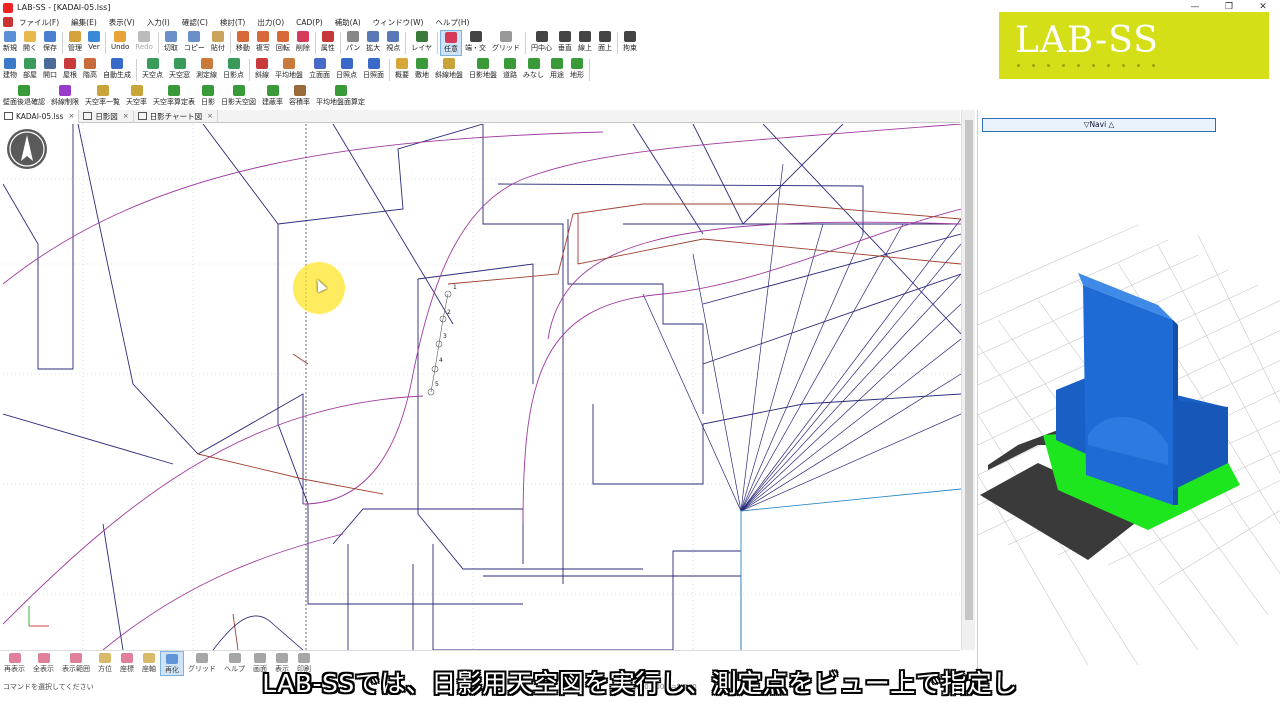  I want to click on toolbar2-button-12: 立面面, so click(319, 70).